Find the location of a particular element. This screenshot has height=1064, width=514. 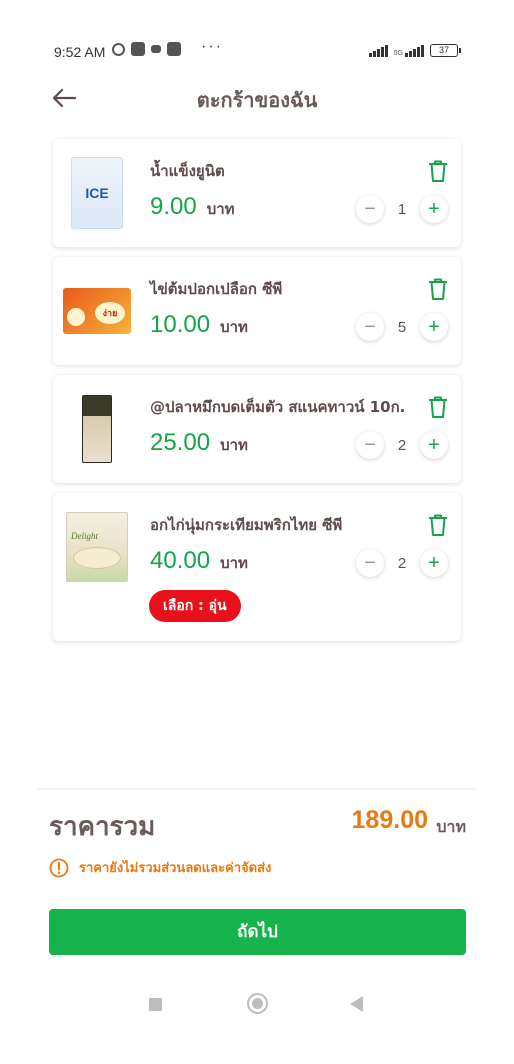

item-name: น้ำแข็งยูนิต is located at coordinates (187, 171).